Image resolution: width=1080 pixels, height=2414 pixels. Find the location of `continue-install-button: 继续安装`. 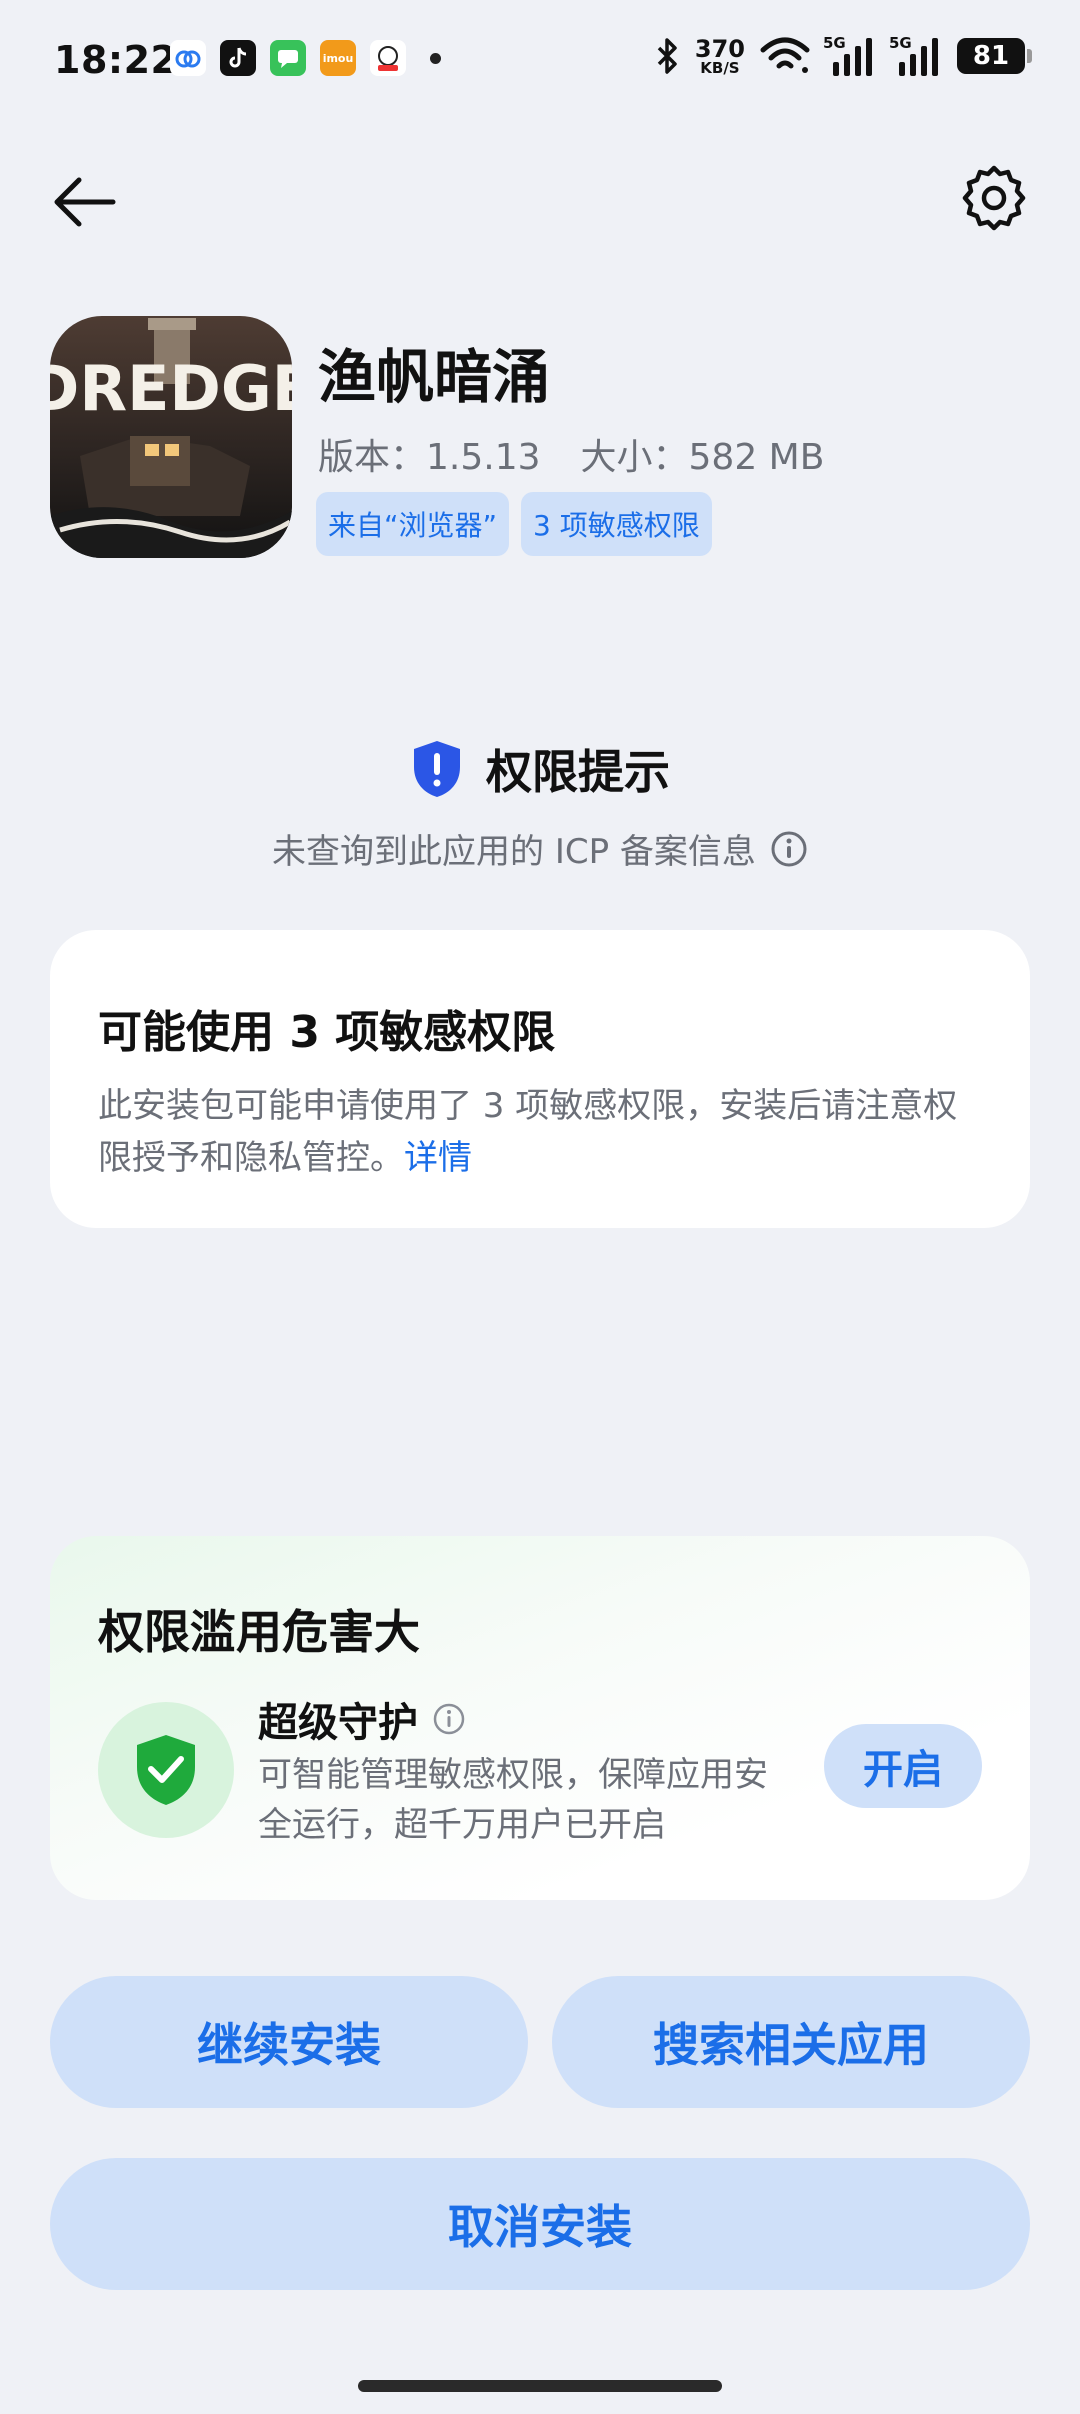

continue-install-button: 继续安装 is located at coordinates (289, 2042).